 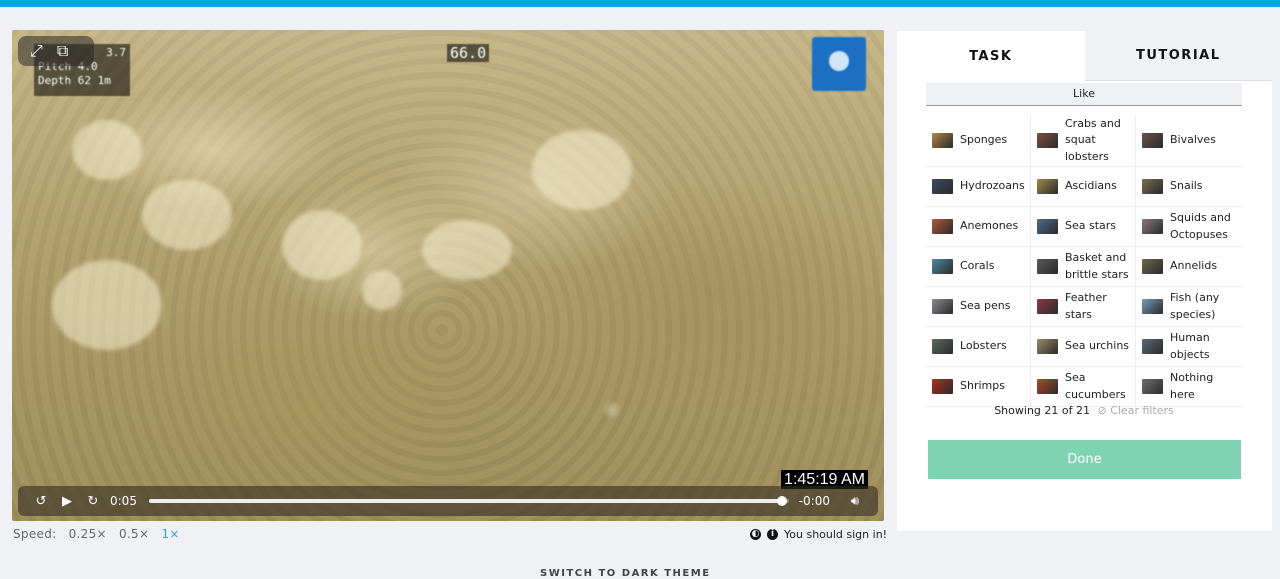 What do you see at coordinates (1192, 386) in the screenshot?
I see `choice-label: Nothing here` at bounding box center [1192, 386].